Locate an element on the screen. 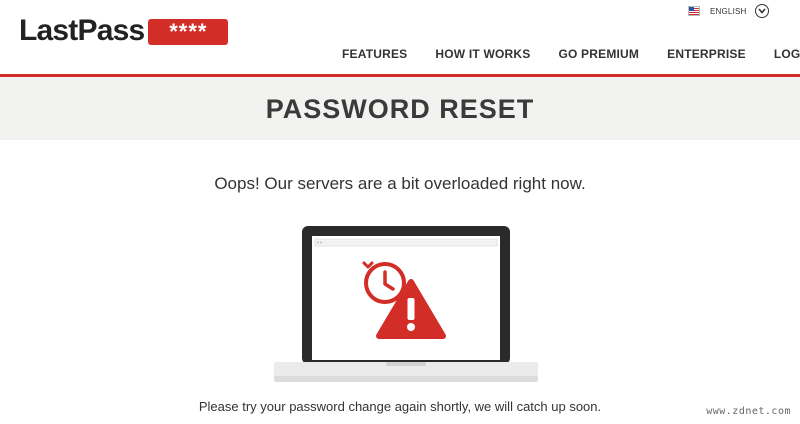 The height and width of the screenshot is (424, 800). nav-how-it-works: HOW IT WORKS is located at coordinates (482, 54).